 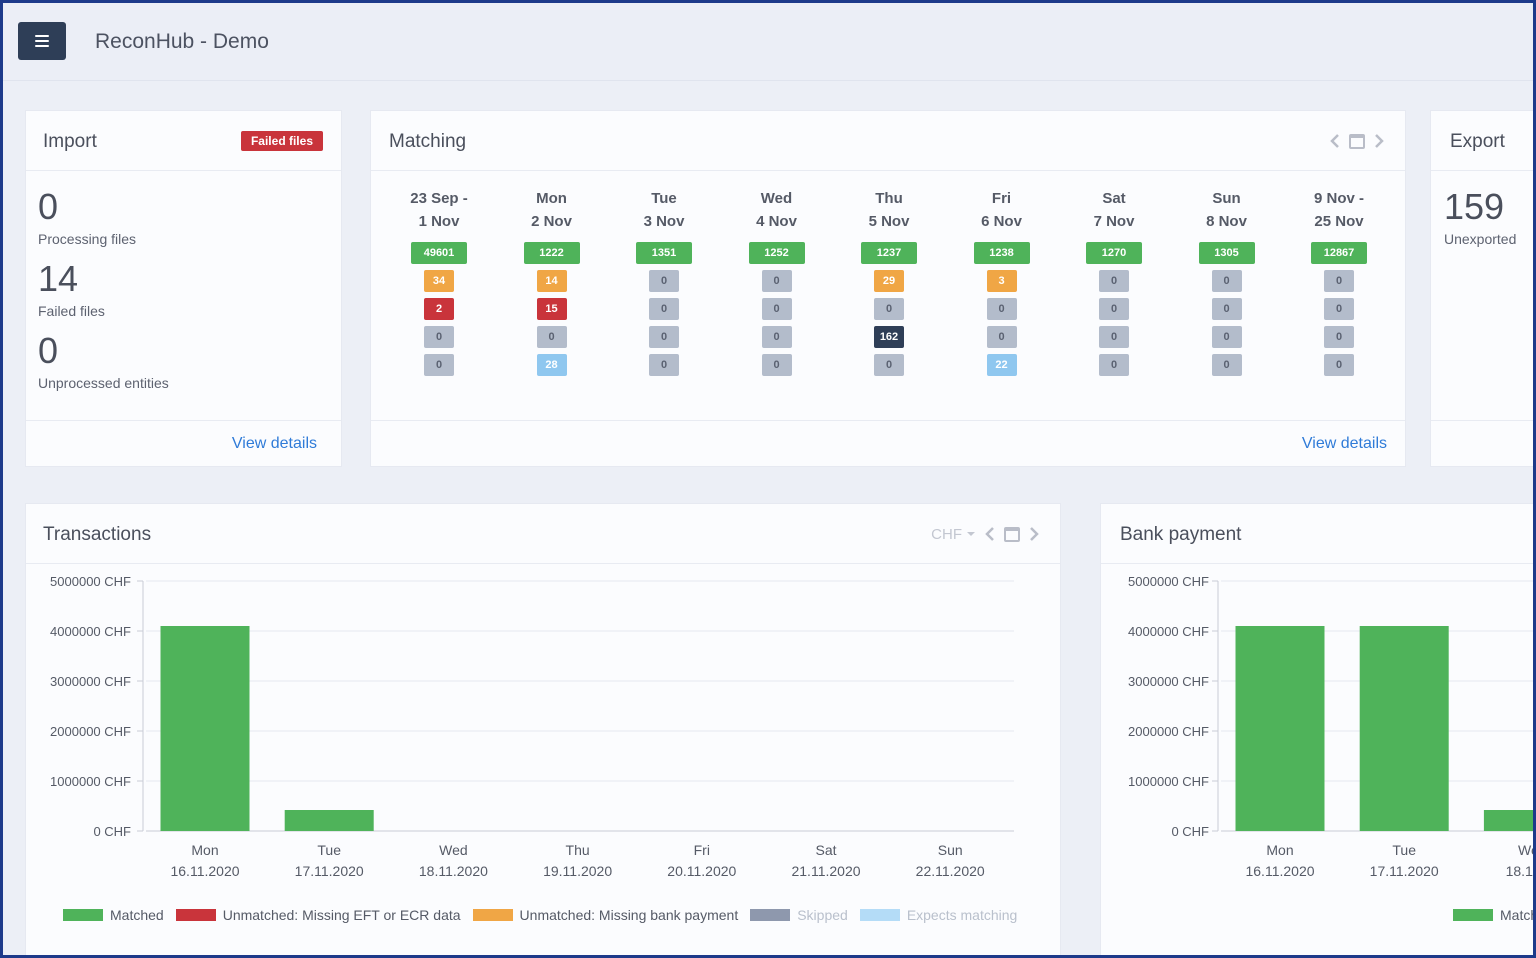 What do you see at coordinates (439, 221) in the screenshot?
I see `matching-column-label-bottom: 1 Nov` at bounding box center [439, 221].